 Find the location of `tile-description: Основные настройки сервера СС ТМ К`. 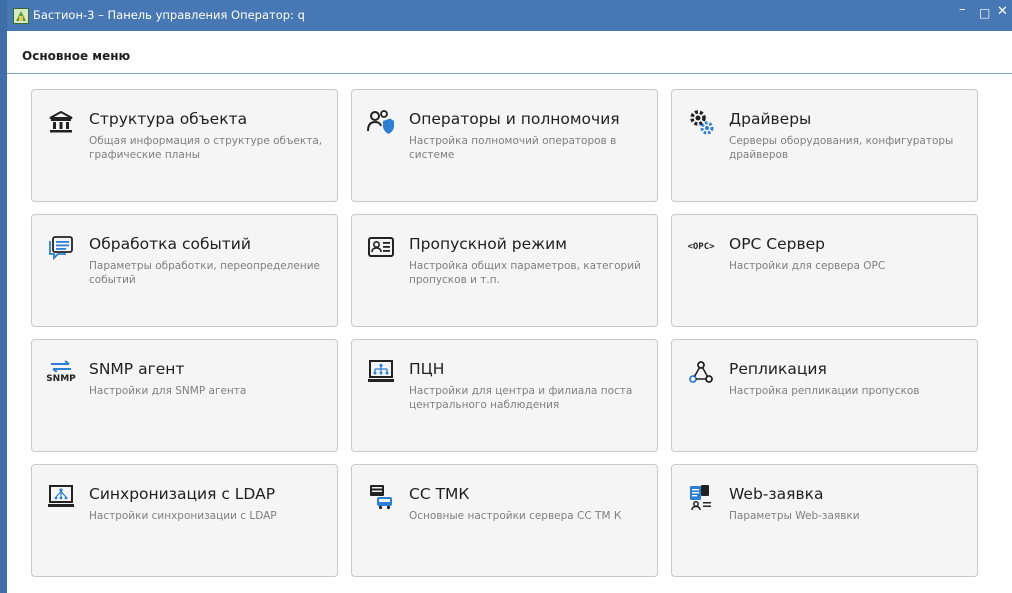

tile-description: Основные настройки сервера СС ТМ К is located at coordinates (515, 516).